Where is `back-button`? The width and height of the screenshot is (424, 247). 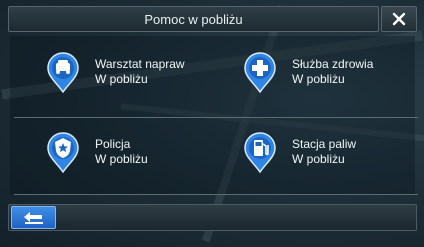
back-button is located at coordinates (33, 217).